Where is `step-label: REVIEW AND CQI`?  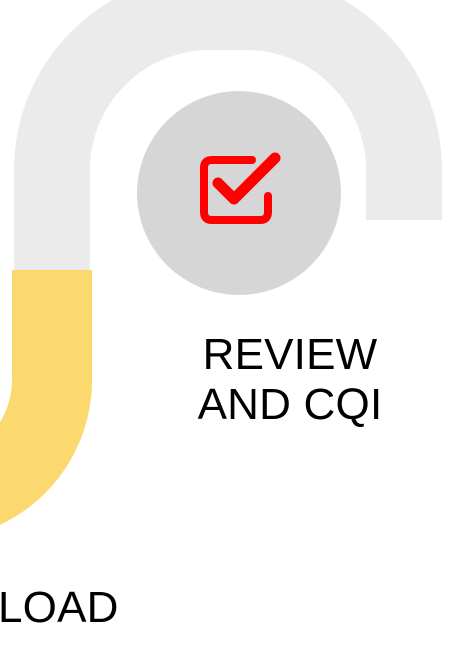
step-label: REVIEW AND CQI is located at coordinates (290, 380).